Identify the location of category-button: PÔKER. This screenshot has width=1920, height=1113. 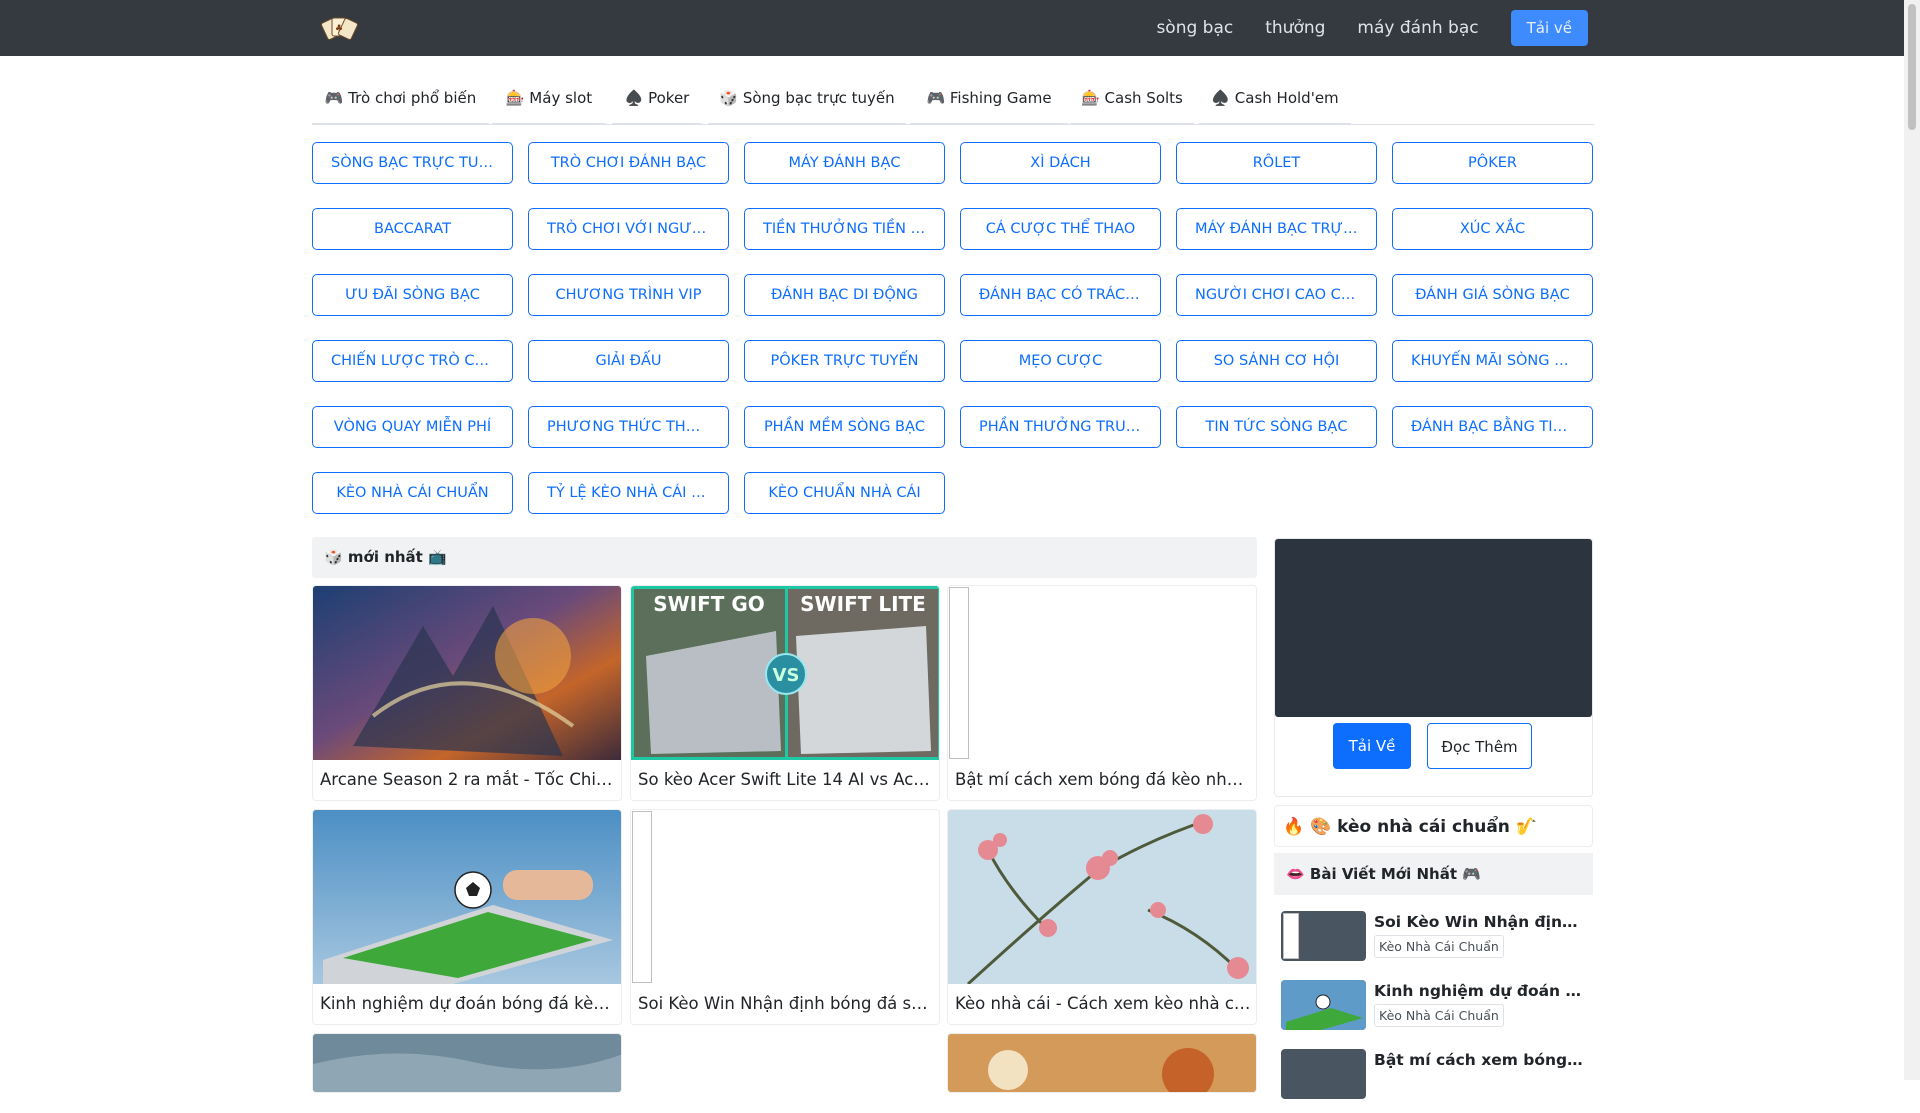
(1492, 163).